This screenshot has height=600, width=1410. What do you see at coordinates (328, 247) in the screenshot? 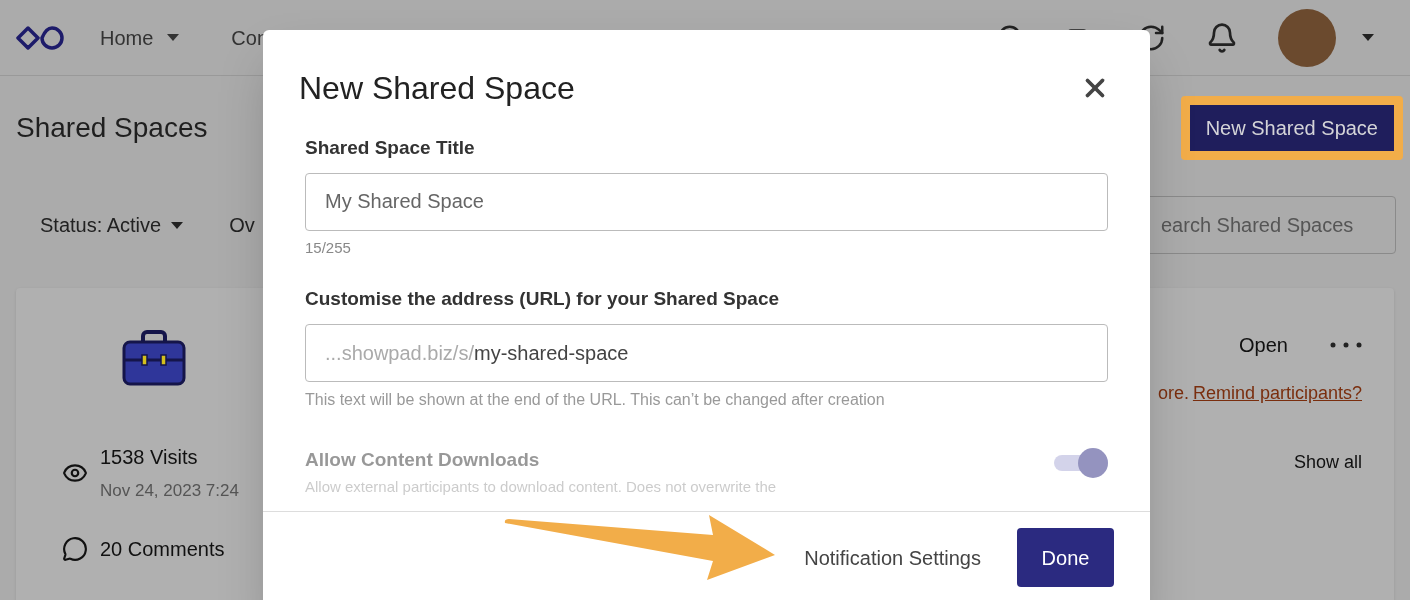
I see `character-counter: 15/255` at bounding box center [328, 247].